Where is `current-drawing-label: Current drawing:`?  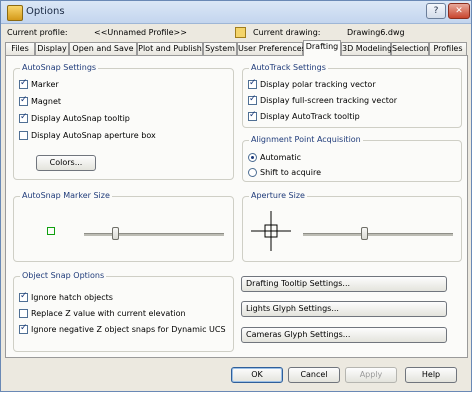
current-drawing-label: Current drawing: is located at coordinates (287, 32).